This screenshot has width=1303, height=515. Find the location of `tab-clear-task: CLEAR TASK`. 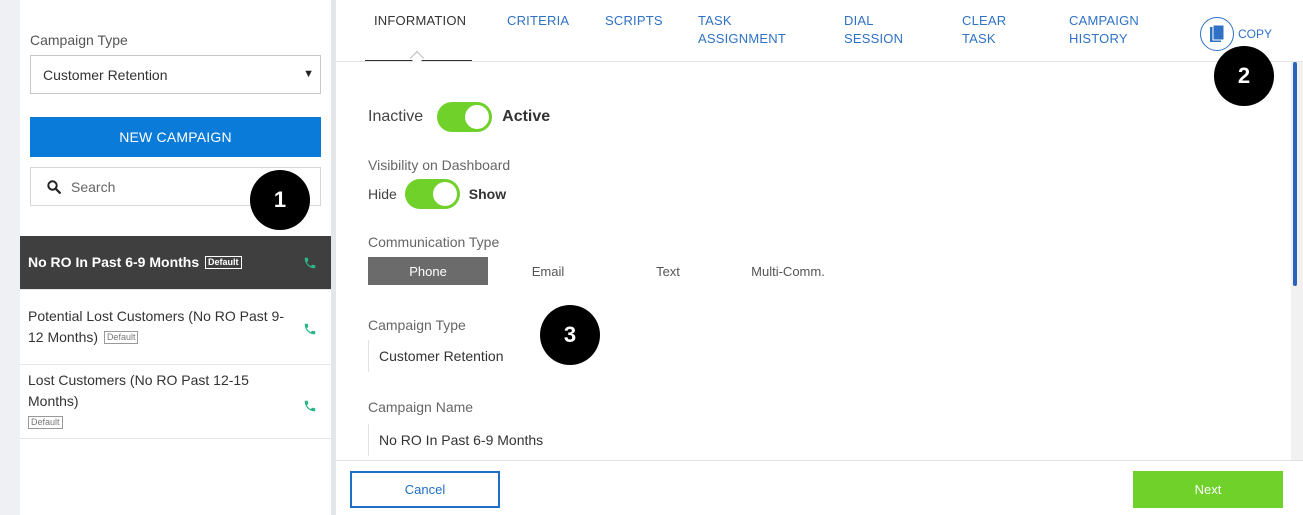

tab-clear-task: CLEAR TASK is located at coordinates (984, 30).